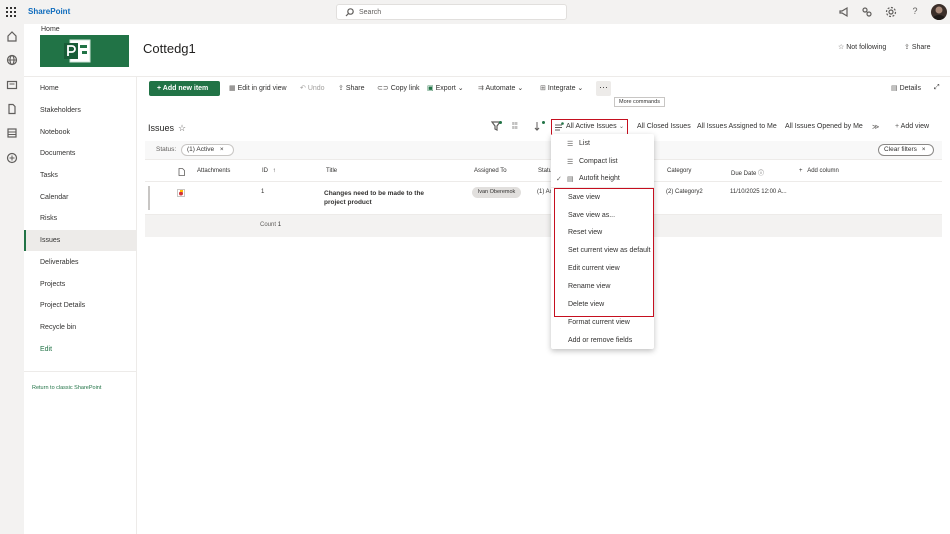 This screenshot has width=950, height=534. What do you see at coordinates (844, 12) in the screenshot?
I see `megaphone-icon` at bounding box center [844, 12].